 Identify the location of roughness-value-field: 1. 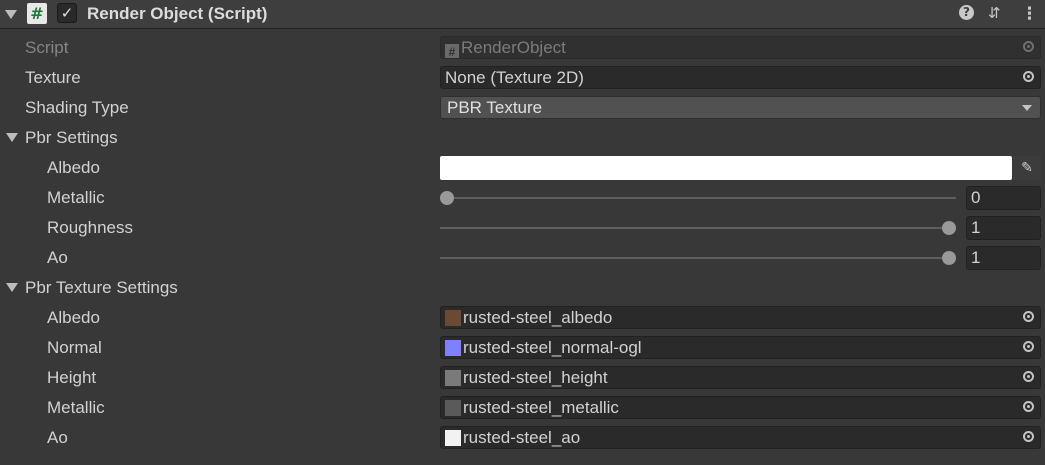
(1003, 228).